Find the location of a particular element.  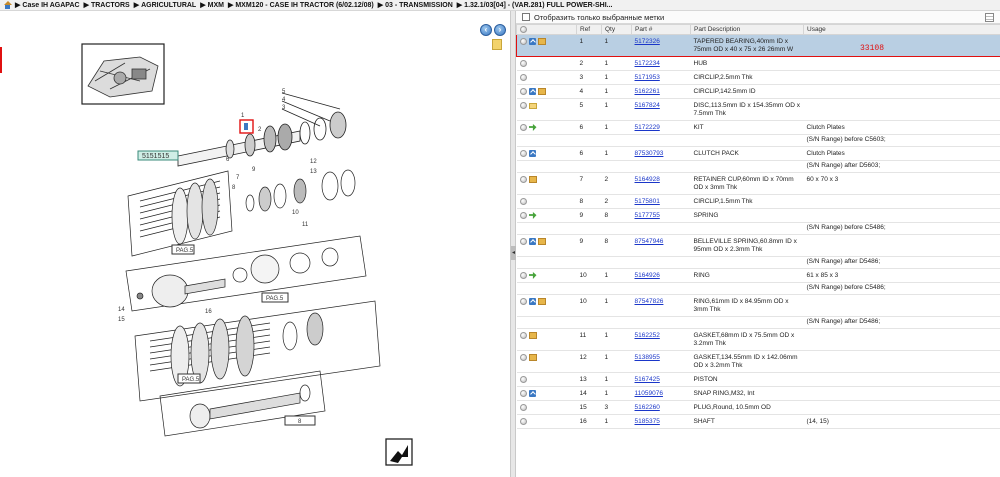

show-selected-only-checkbox is located at coordinates (526, 17).